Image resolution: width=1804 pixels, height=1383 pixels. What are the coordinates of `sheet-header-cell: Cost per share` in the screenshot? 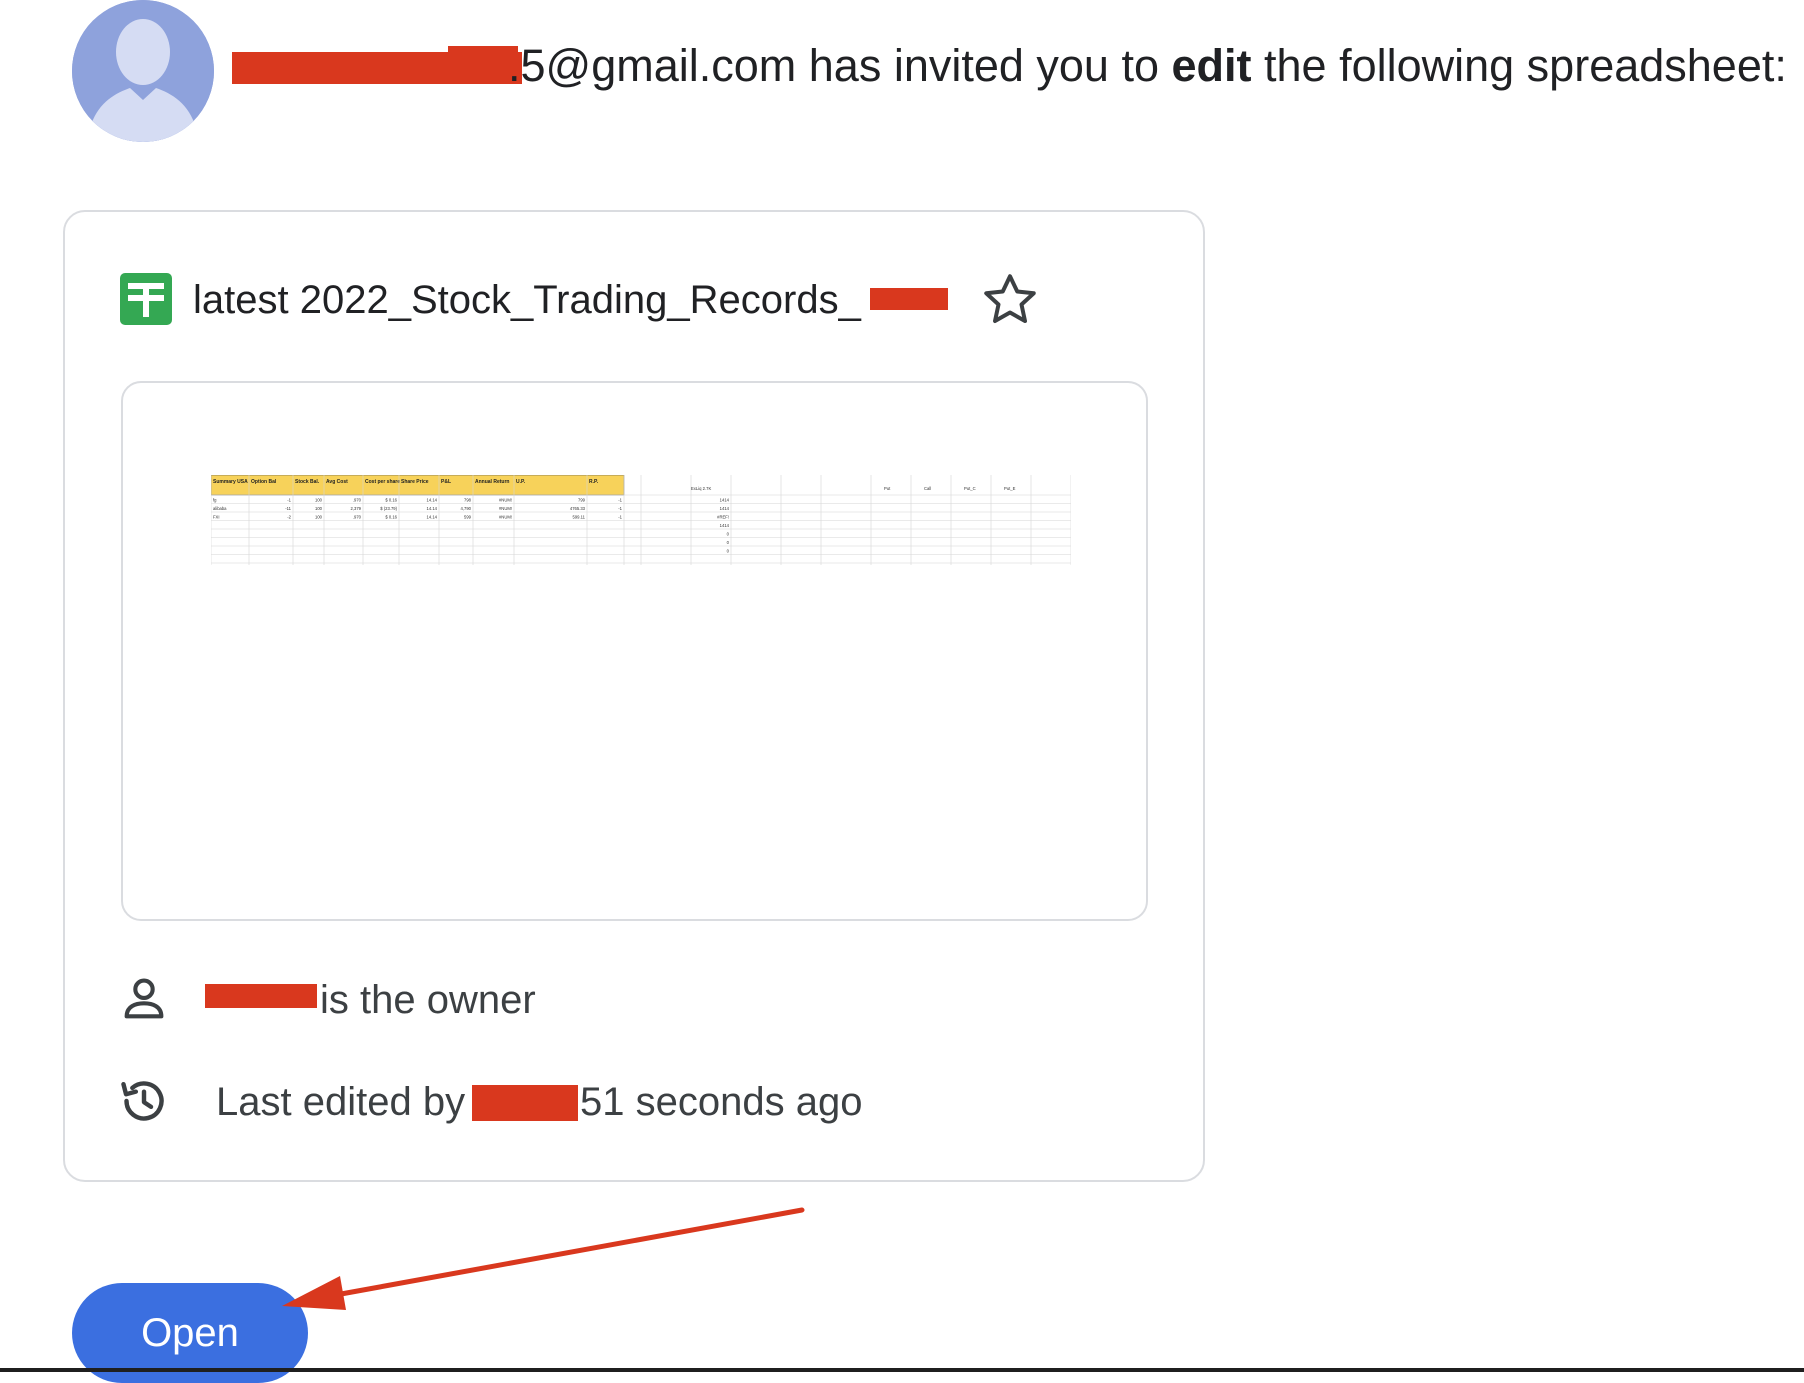 It's located at (382, 482).